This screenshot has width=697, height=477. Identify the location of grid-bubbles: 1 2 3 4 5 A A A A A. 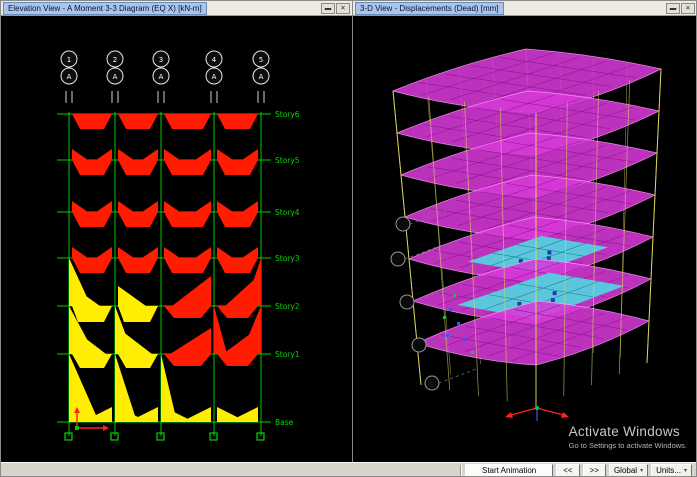
(165, 67).